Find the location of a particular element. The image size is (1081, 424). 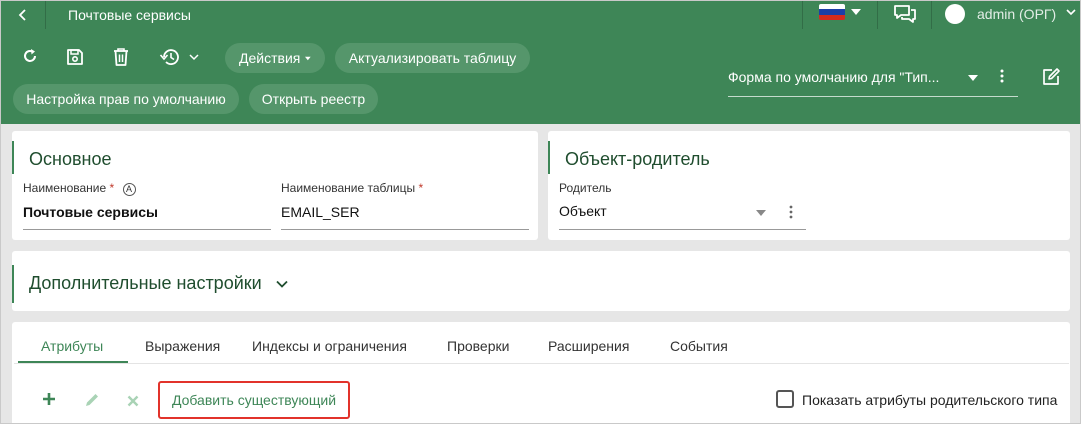

delete-button is located at coordinates (121, 57).